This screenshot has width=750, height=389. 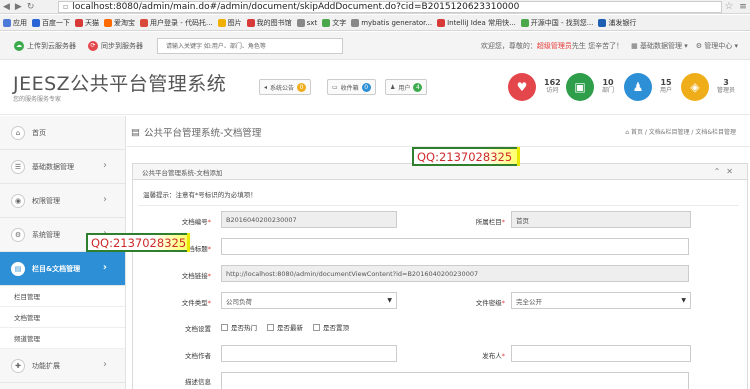 What do you see at coordinates (440, 172) in the screenshot?
I see `panel-header: 公共平台管理系统-文档添加 ⌃✕` at bounding box center [440, 172].